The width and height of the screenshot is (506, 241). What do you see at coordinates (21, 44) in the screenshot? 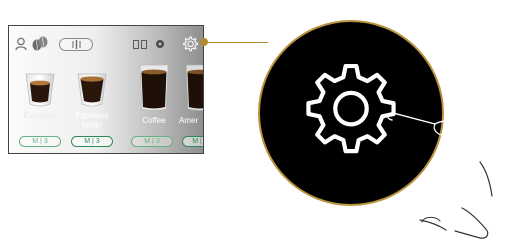
I see `profile-icon` at bounding box center [21, 44].